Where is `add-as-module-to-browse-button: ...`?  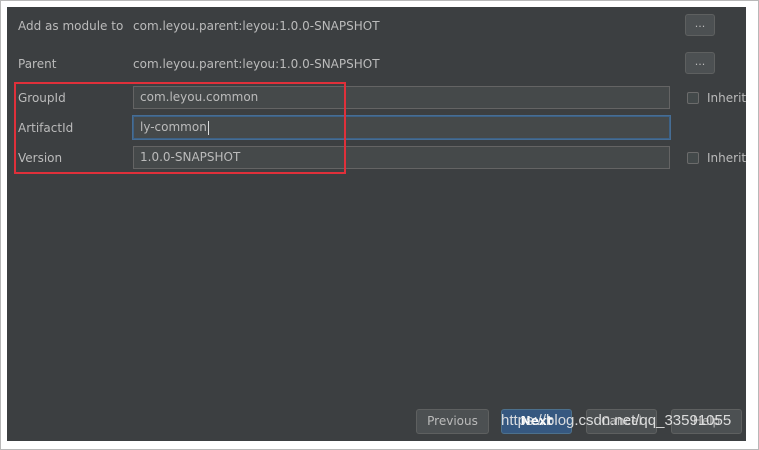 add-as-module-to-browse-button: ... is located at coordinates (700, 25).